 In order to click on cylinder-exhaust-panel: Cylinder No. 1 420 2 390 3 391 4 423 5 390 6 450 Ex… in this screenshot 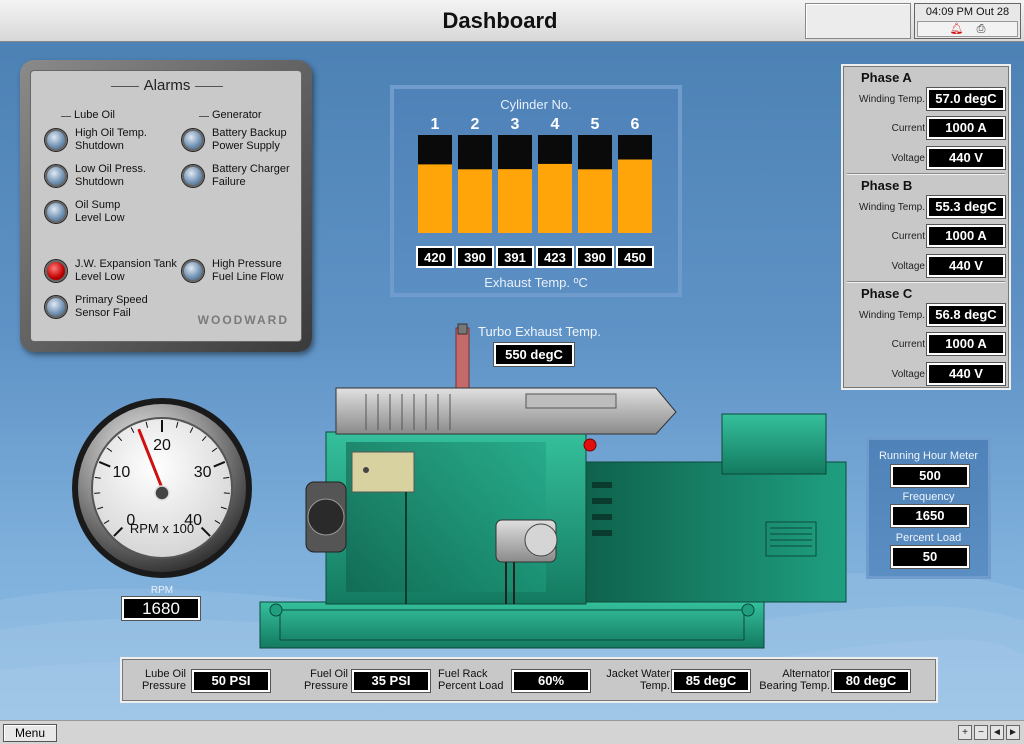, I will do `click(536, 191)`.